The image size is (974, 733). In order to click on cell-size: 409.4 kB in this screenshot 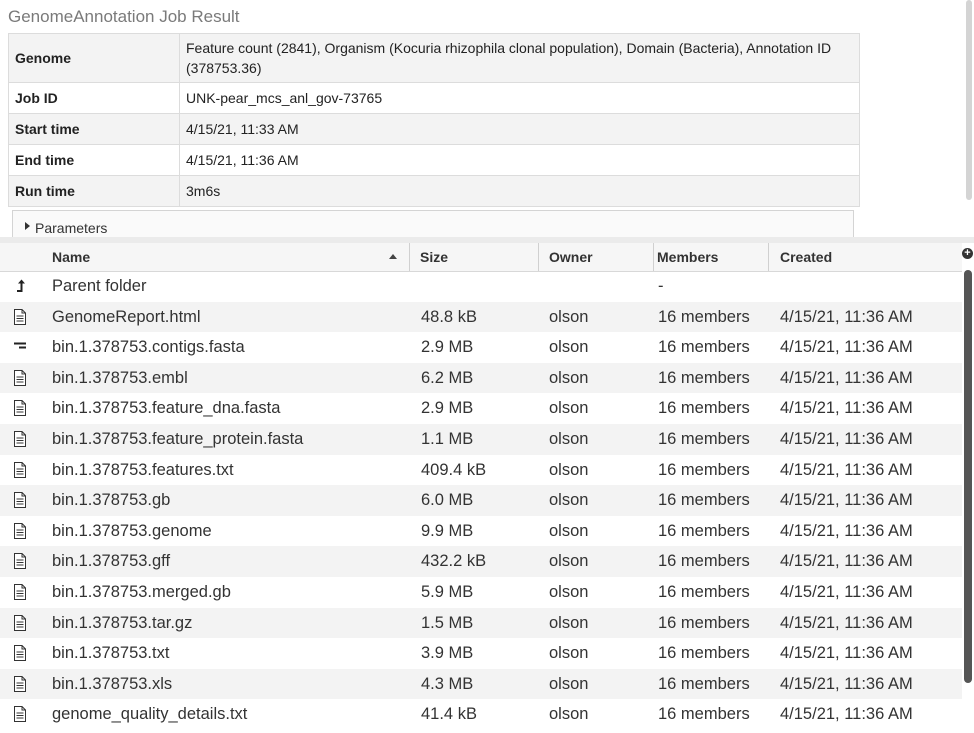, I will do `click(454, 469)`.